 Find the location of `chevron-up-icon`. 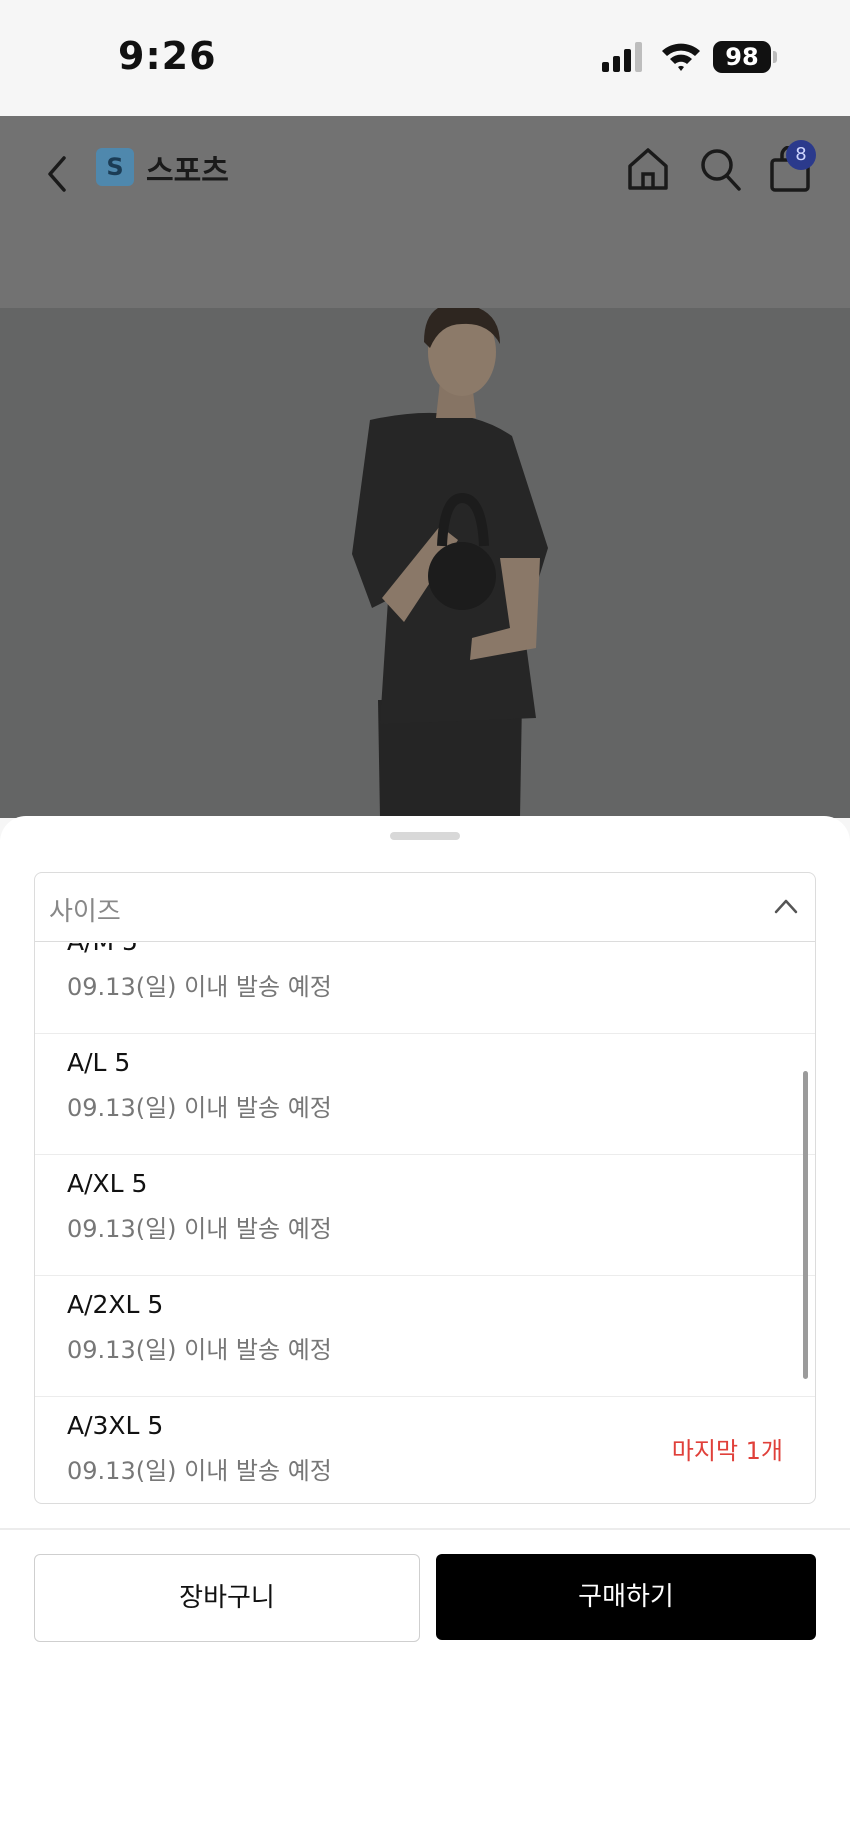

chevron-up-icon is located at coordinates (786, 906).